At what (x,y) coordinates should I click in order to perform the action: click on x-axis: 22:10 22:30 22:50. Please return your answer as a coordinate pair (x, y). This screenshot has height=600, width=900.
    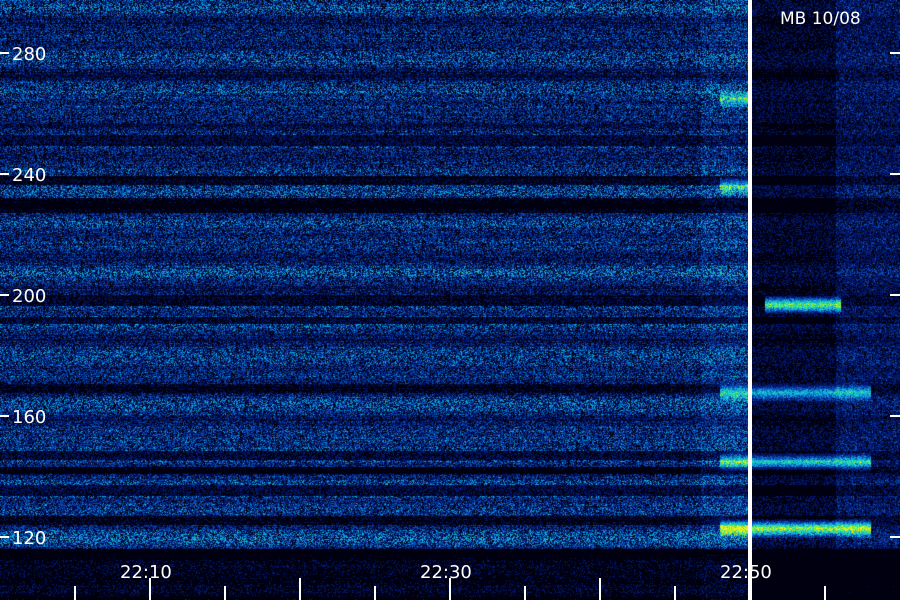
    Looking at the image, I should click on (450, 581).